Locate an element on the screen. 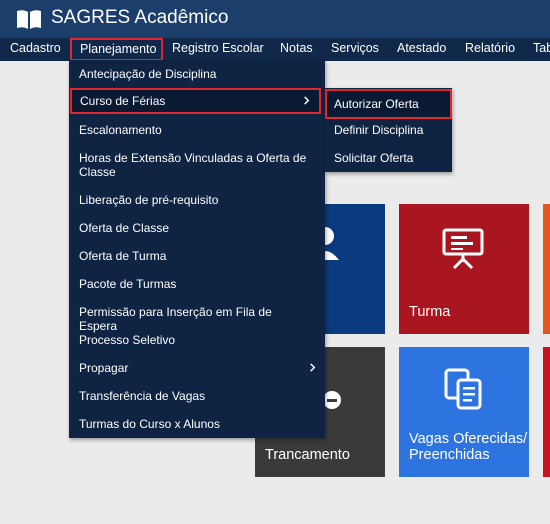 The image size is (550, 524). documents-icon is located at coordinates (463, 389).